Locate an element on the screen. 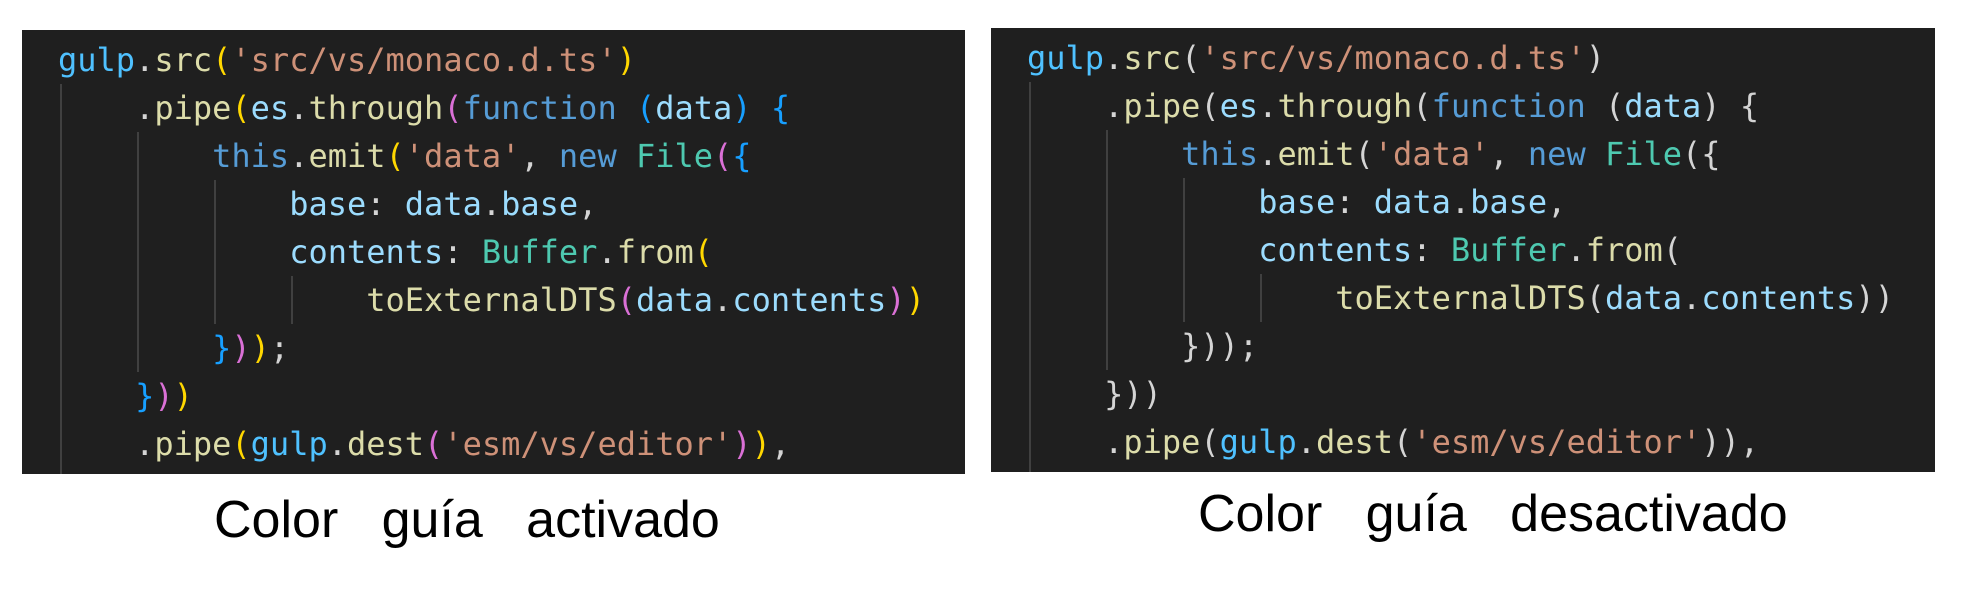  caption-guide-enabled: Color guía activado is located at coordinates (467, 520).